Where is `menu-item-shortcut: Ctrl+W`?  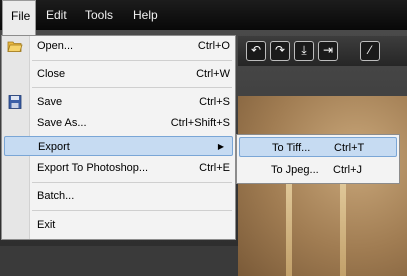
menu-item-shortcut: Ctrl+W is located at coordinates (213, 74).